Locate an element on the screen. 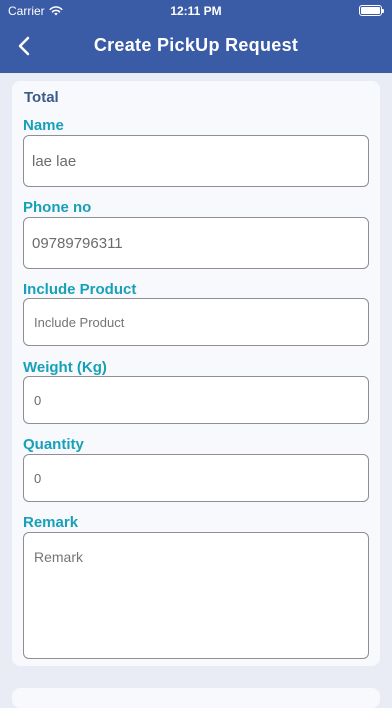 The height and width of the screenshot is (708, 392). include-product-input is located at coordinates (196, 322).